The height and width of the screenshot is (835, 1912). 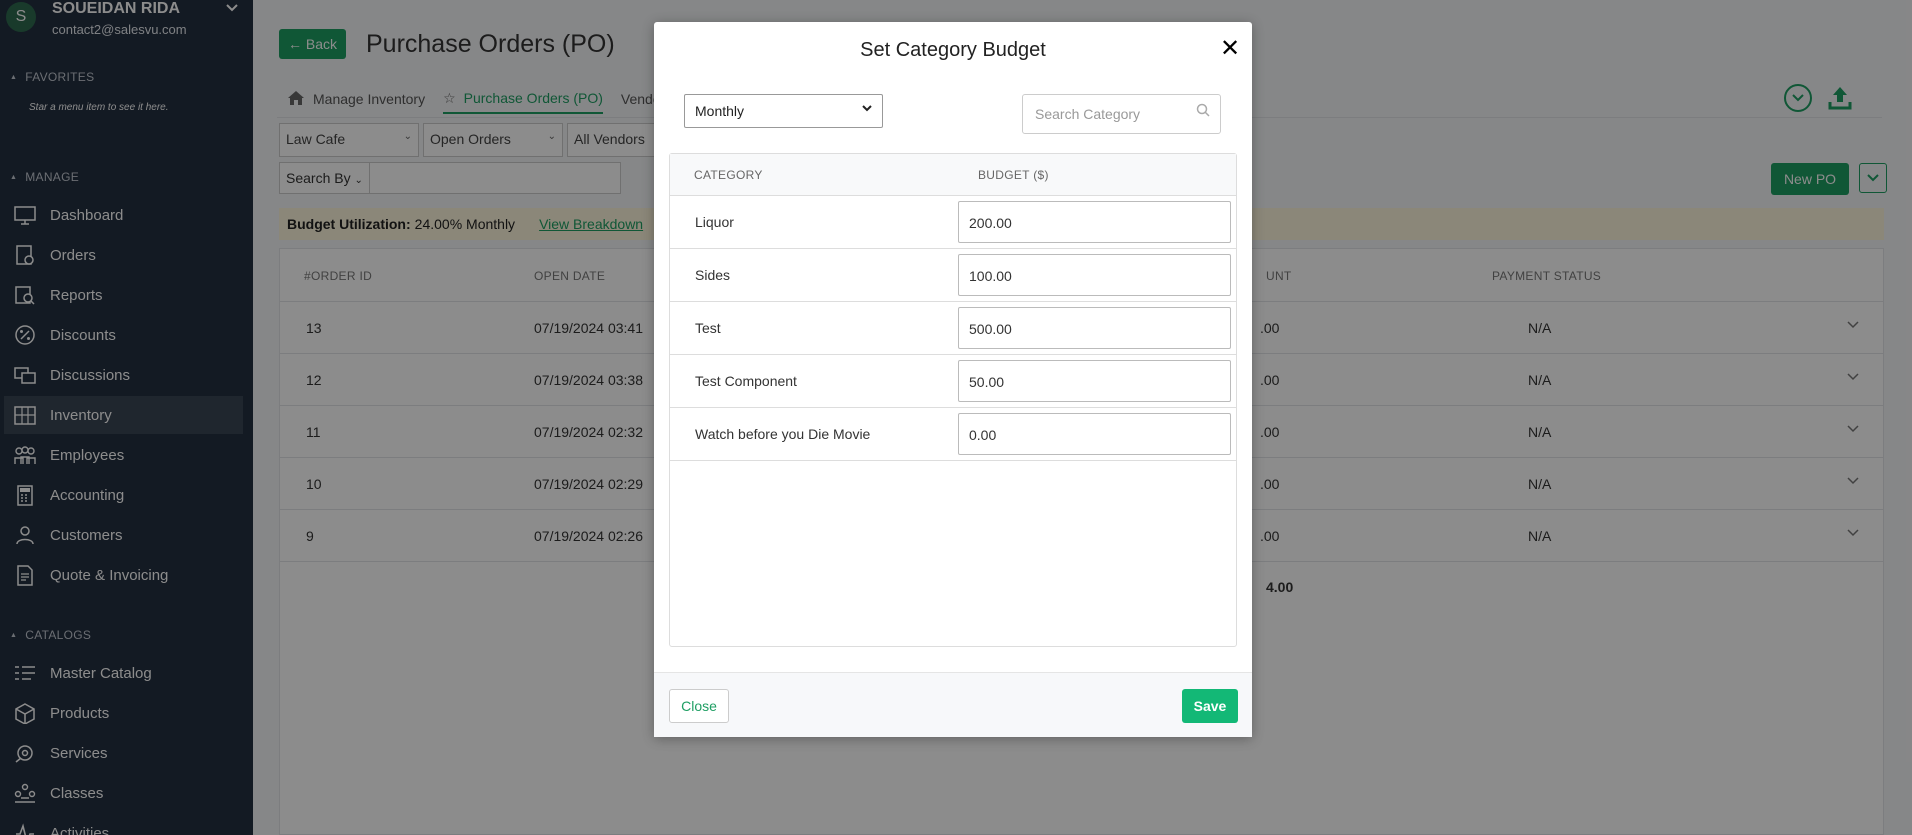 I want to click on budget-row: Test Component 50.00, so click(x=953, y=381).